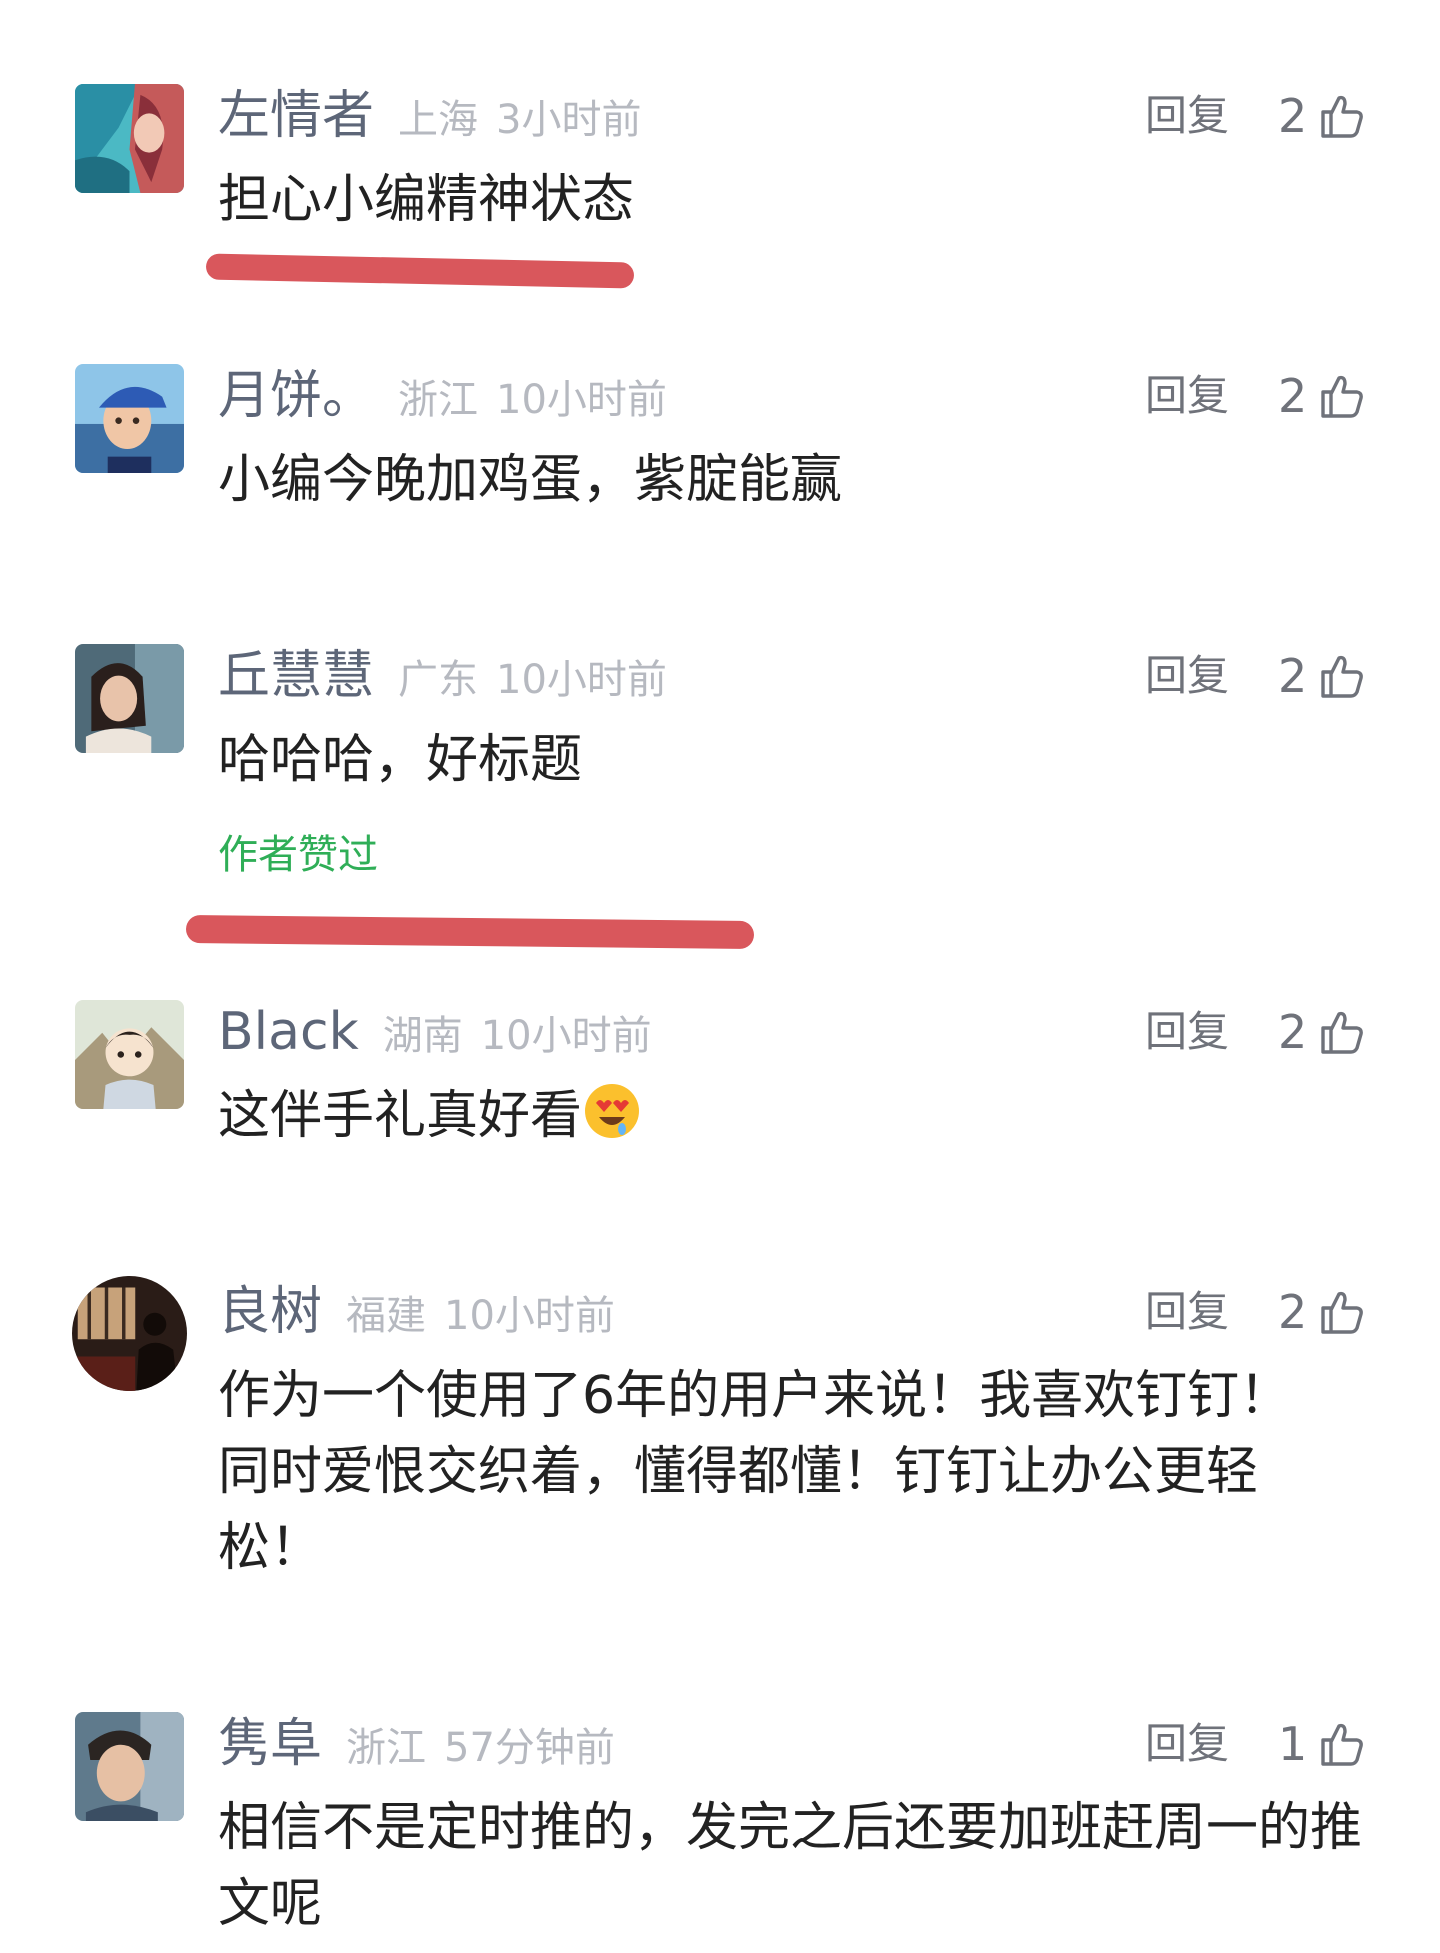 The image size is (1440, 1953). I want to click on like-count: 1, so click(1293, 1744).